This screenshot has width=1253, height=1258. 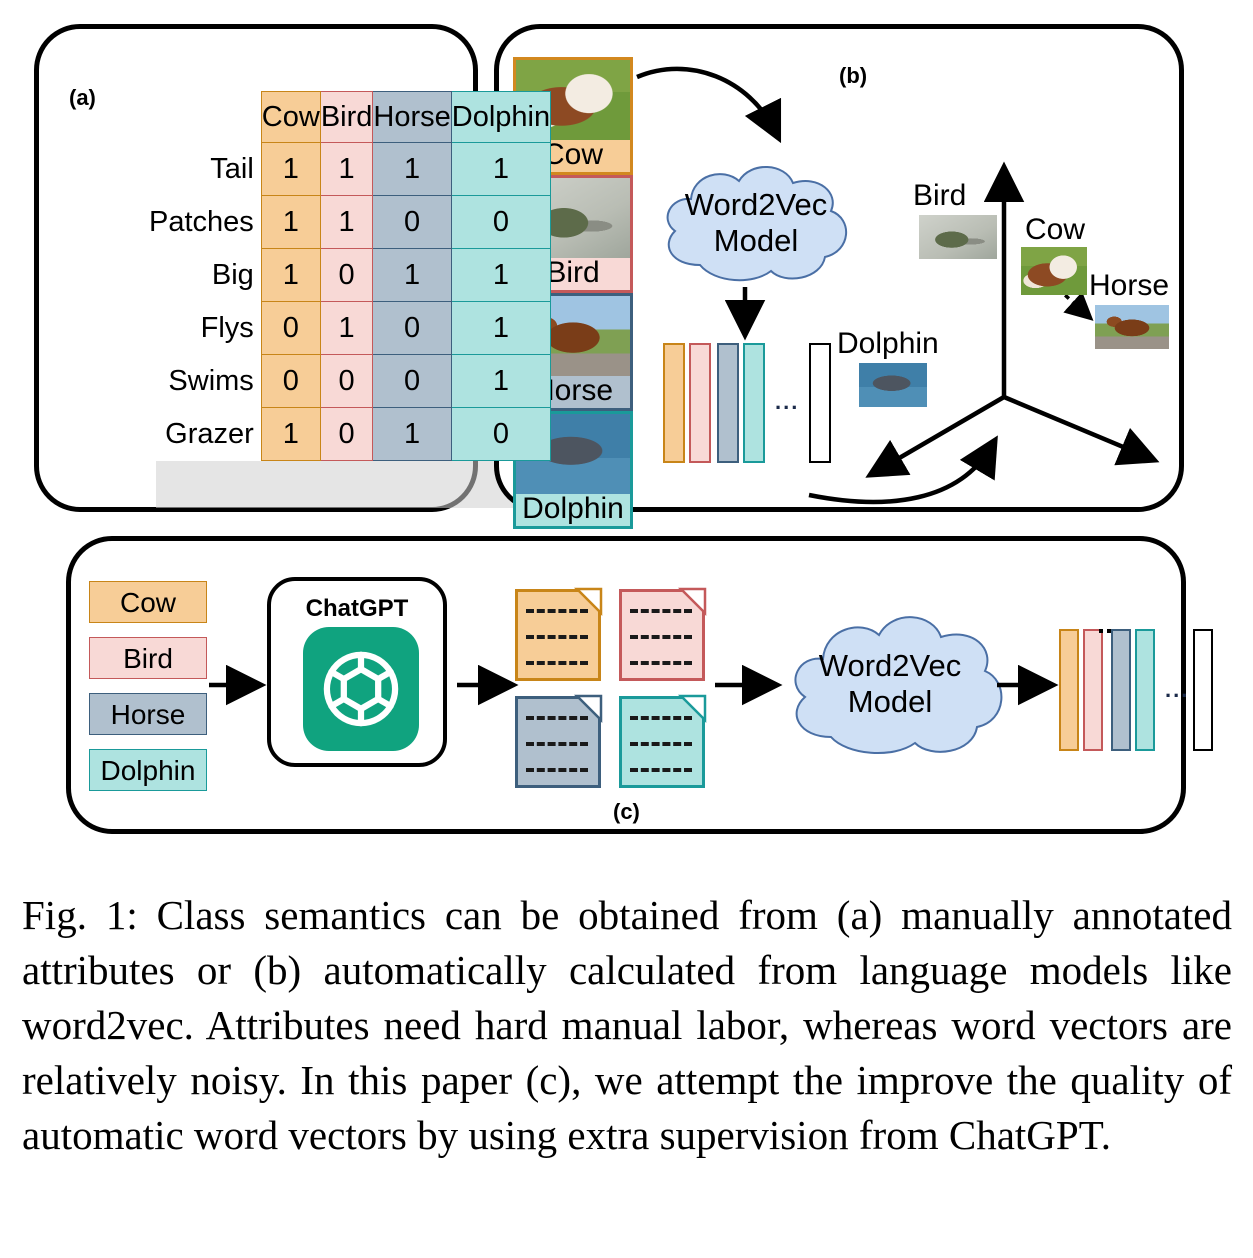 What do you see at coordinates (205, 328) in the screenshot?
I see `row-header-flys: Flys` at bounding box center [205, 328].